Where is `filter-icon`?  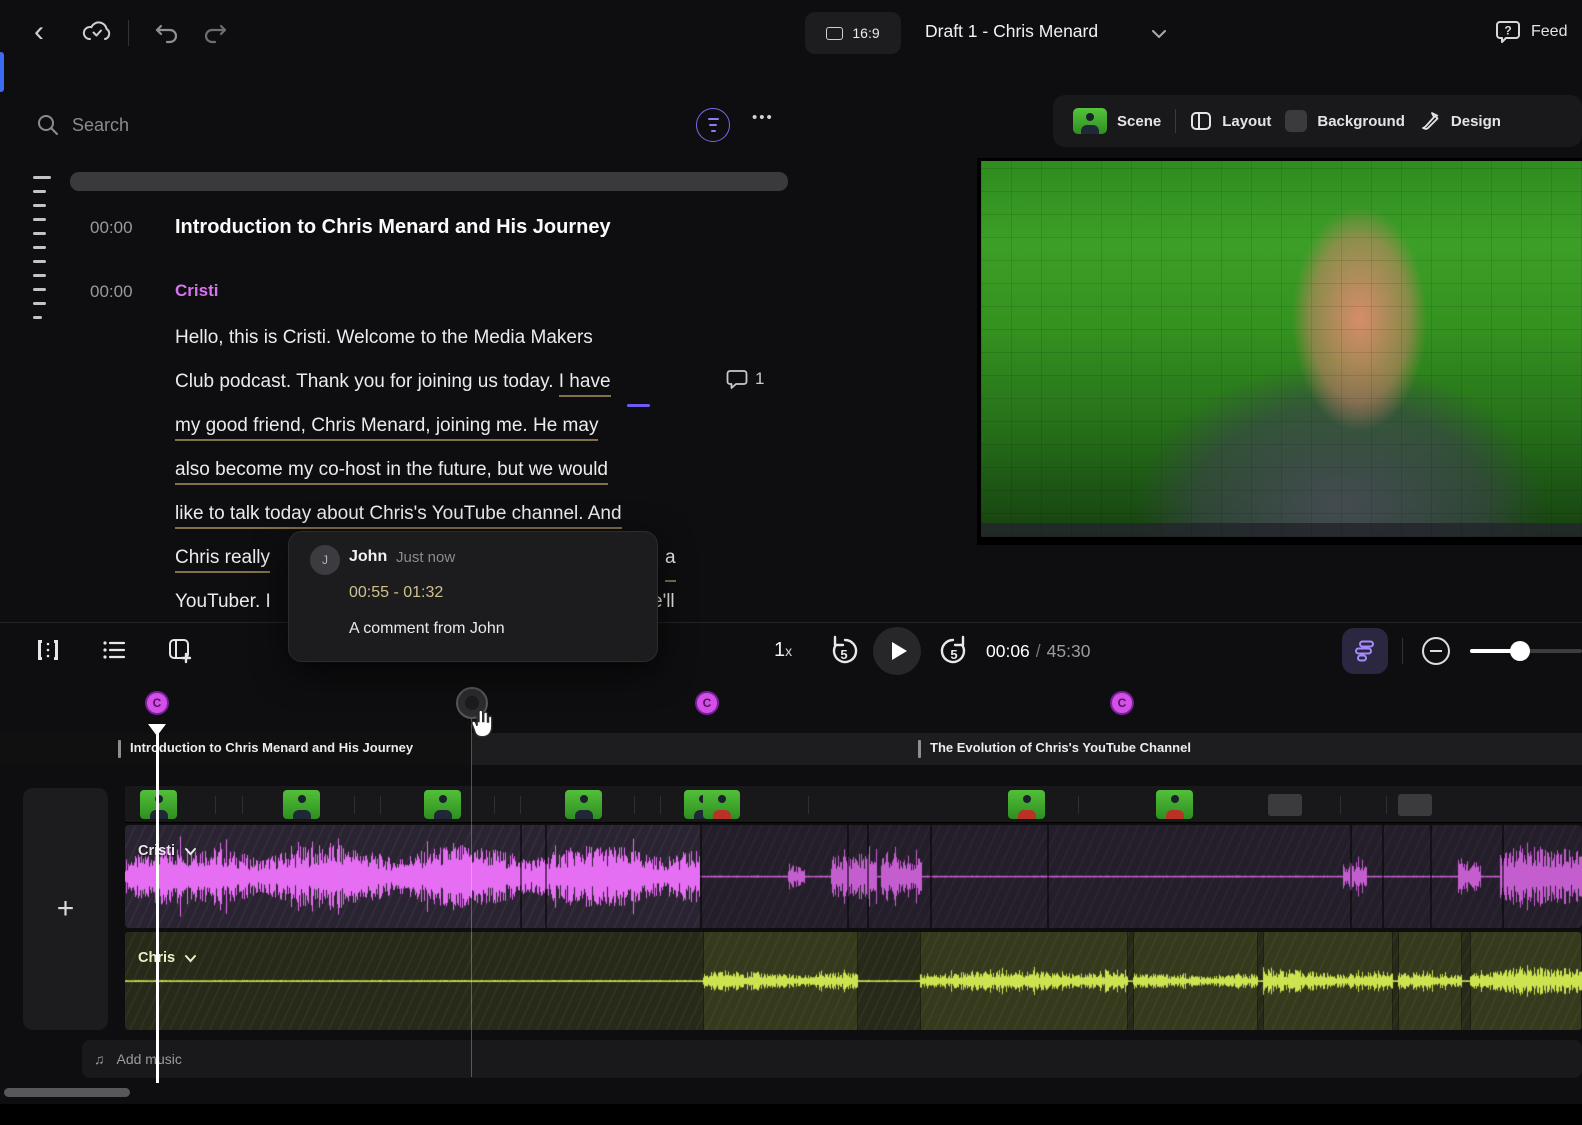 filter-icon is located at coordinates (713, 125).